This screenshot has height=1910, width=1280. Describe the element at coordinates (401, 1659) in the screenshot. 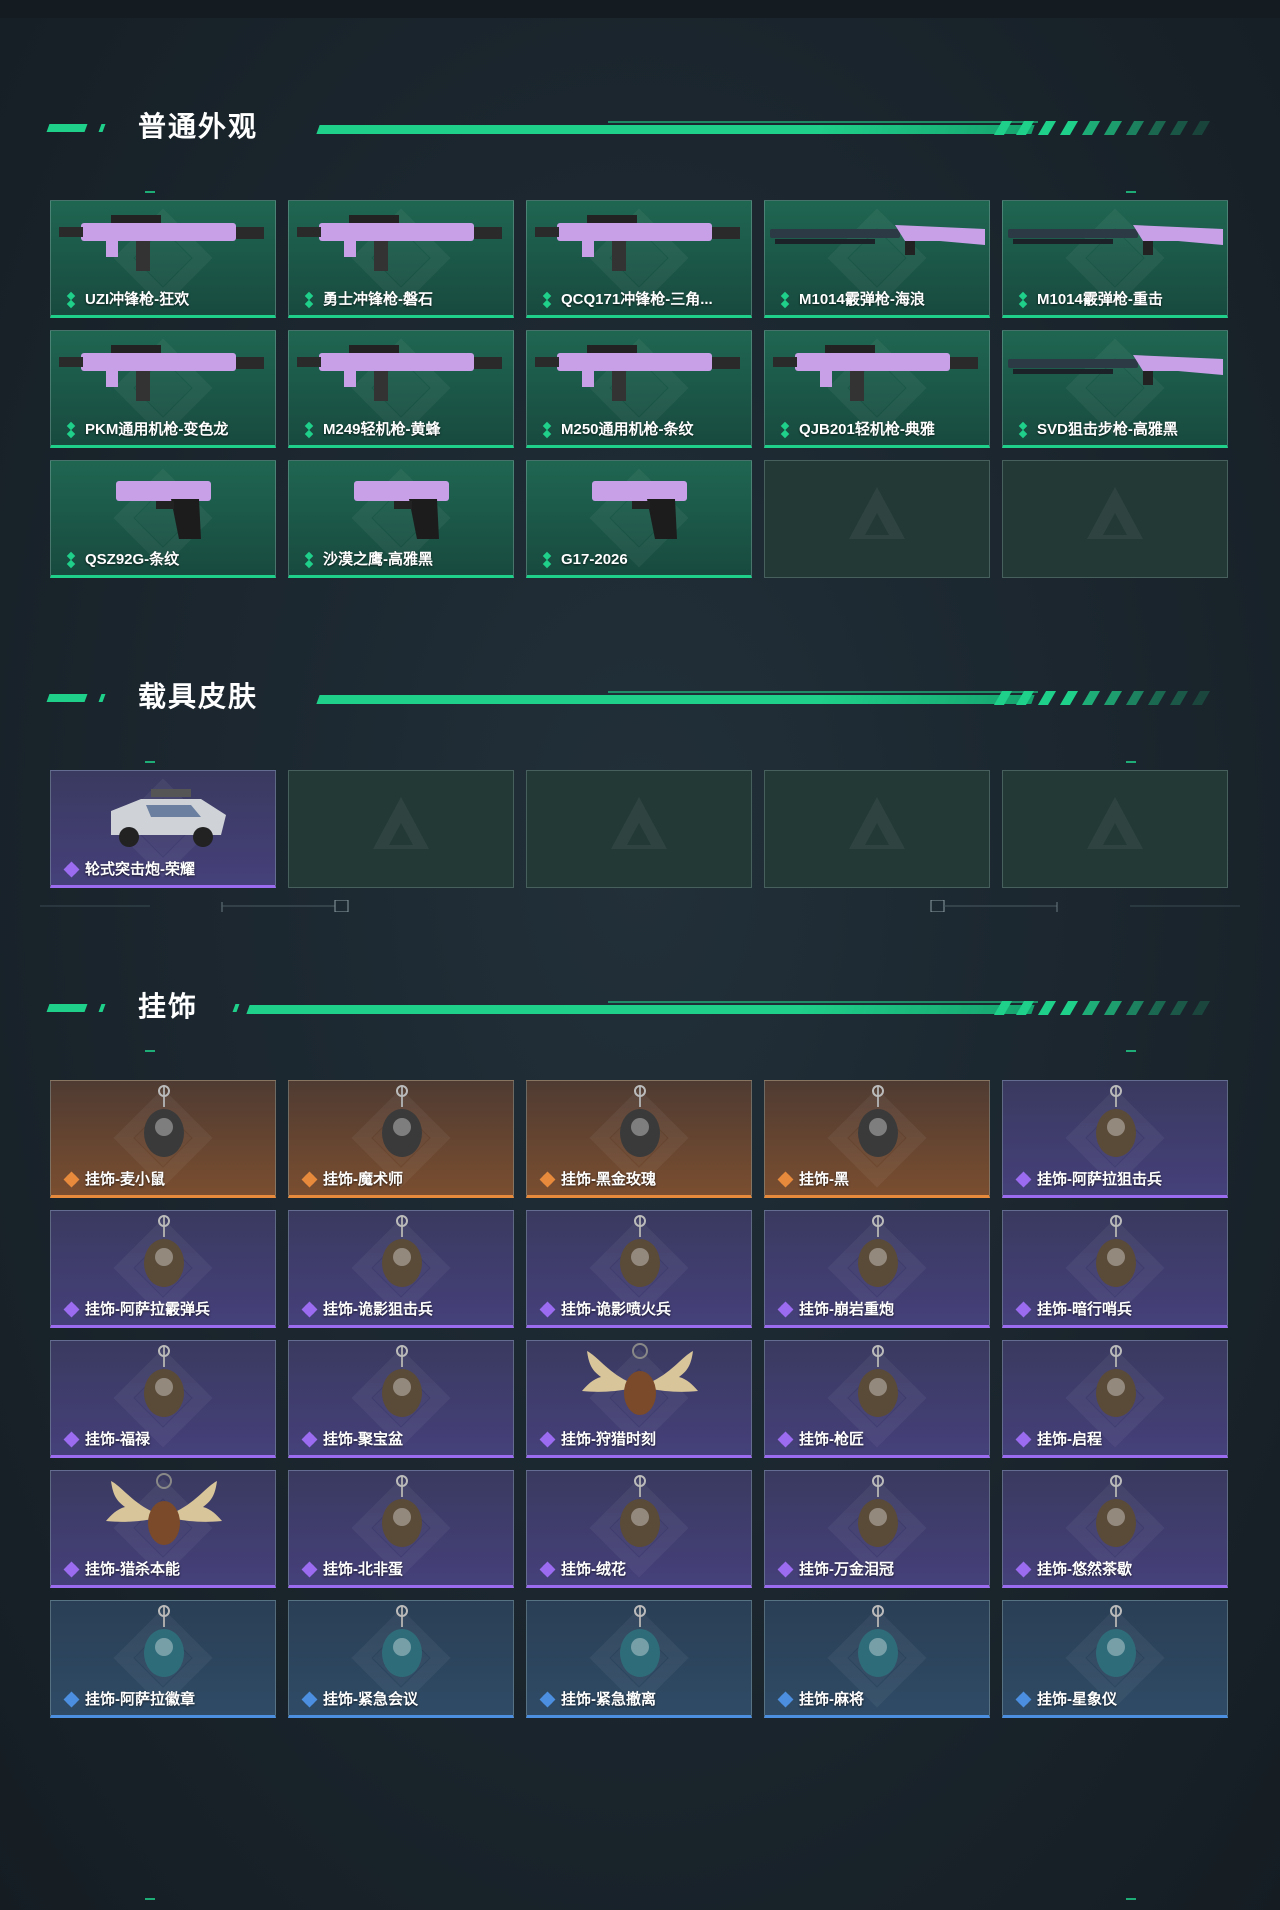

I see `item-card: 挂饰-紧急会议` at that location.